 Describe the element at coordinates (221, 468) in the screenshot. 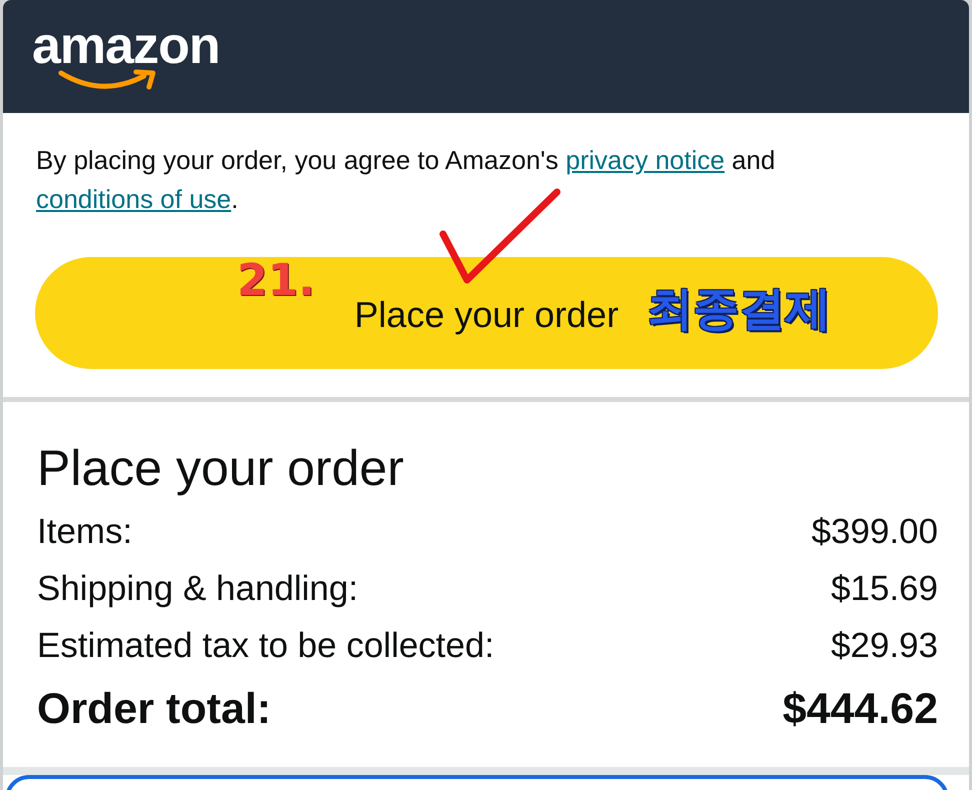

I see `summary-title: Place your order` at that location.